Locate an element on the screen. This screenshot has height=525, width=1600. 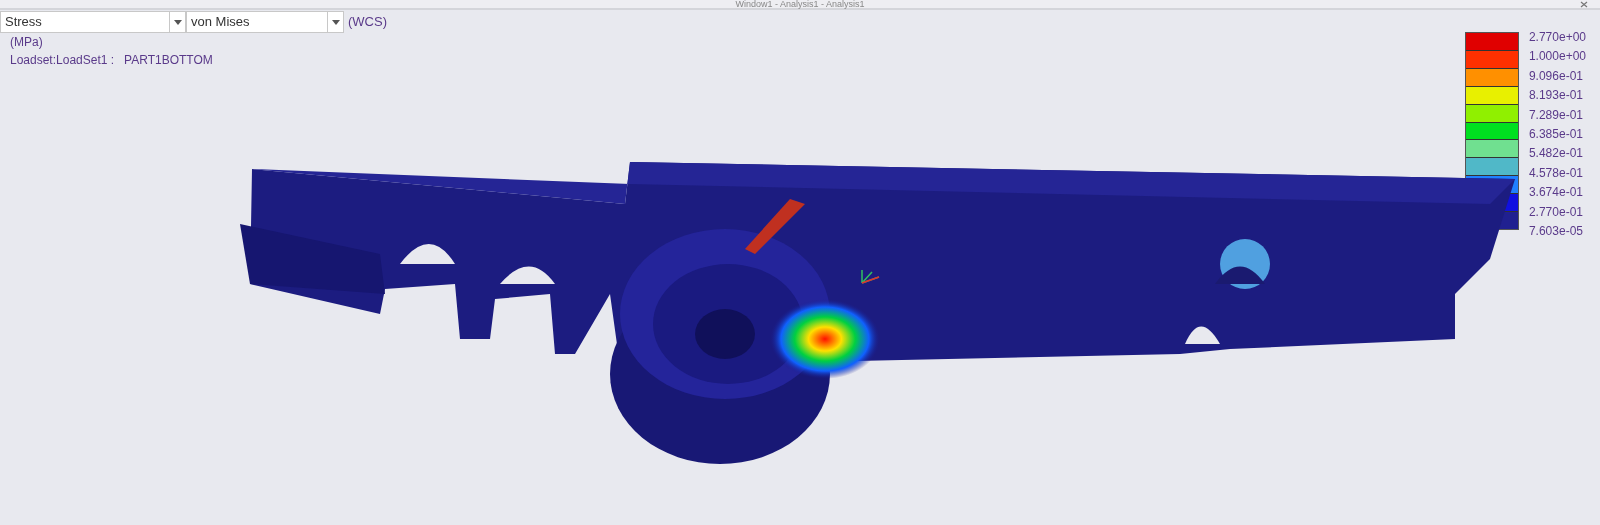
window-title: Window1 - Analysis1 - Analysis1 is located at coordinates (800, 4).